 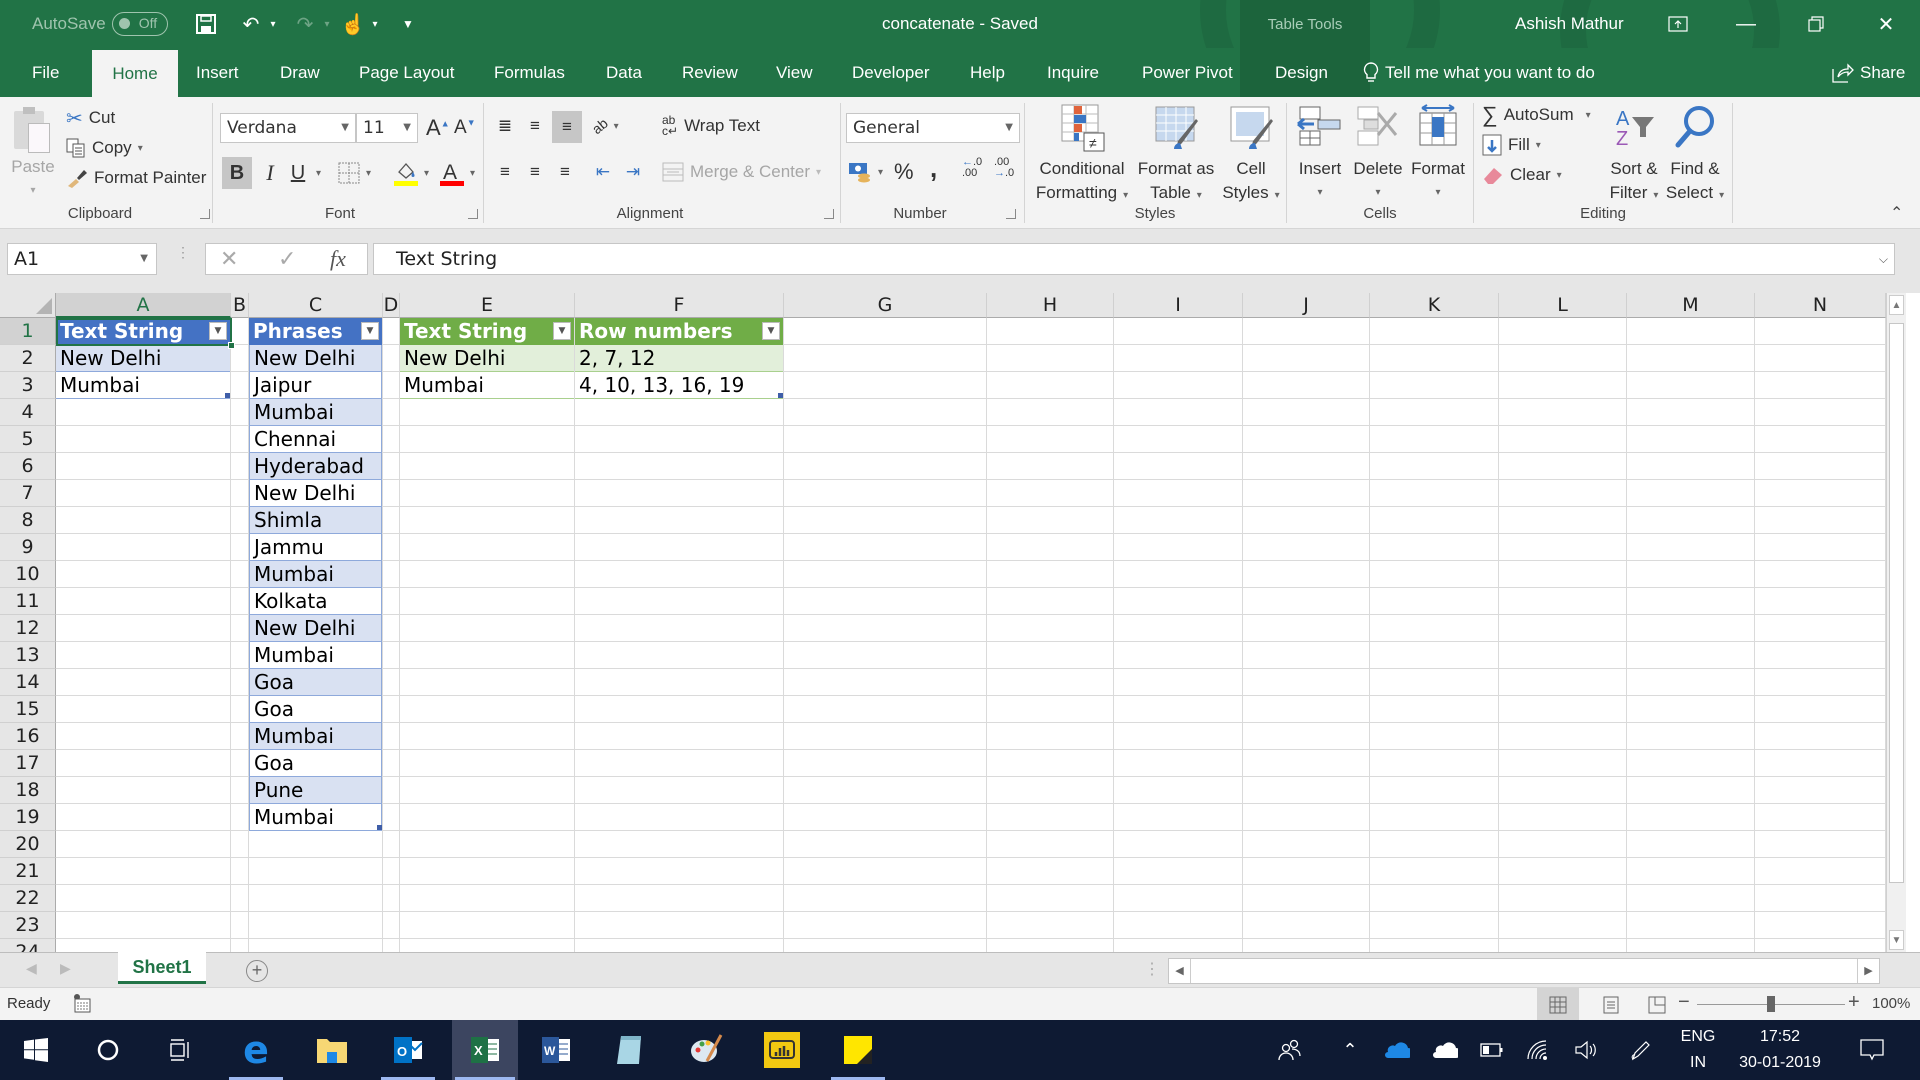 What do you see at coordinates (472, 173) in the screenshot?
I see `font-color-dropdown-icon: ▾` at bounding box center [472, 173].